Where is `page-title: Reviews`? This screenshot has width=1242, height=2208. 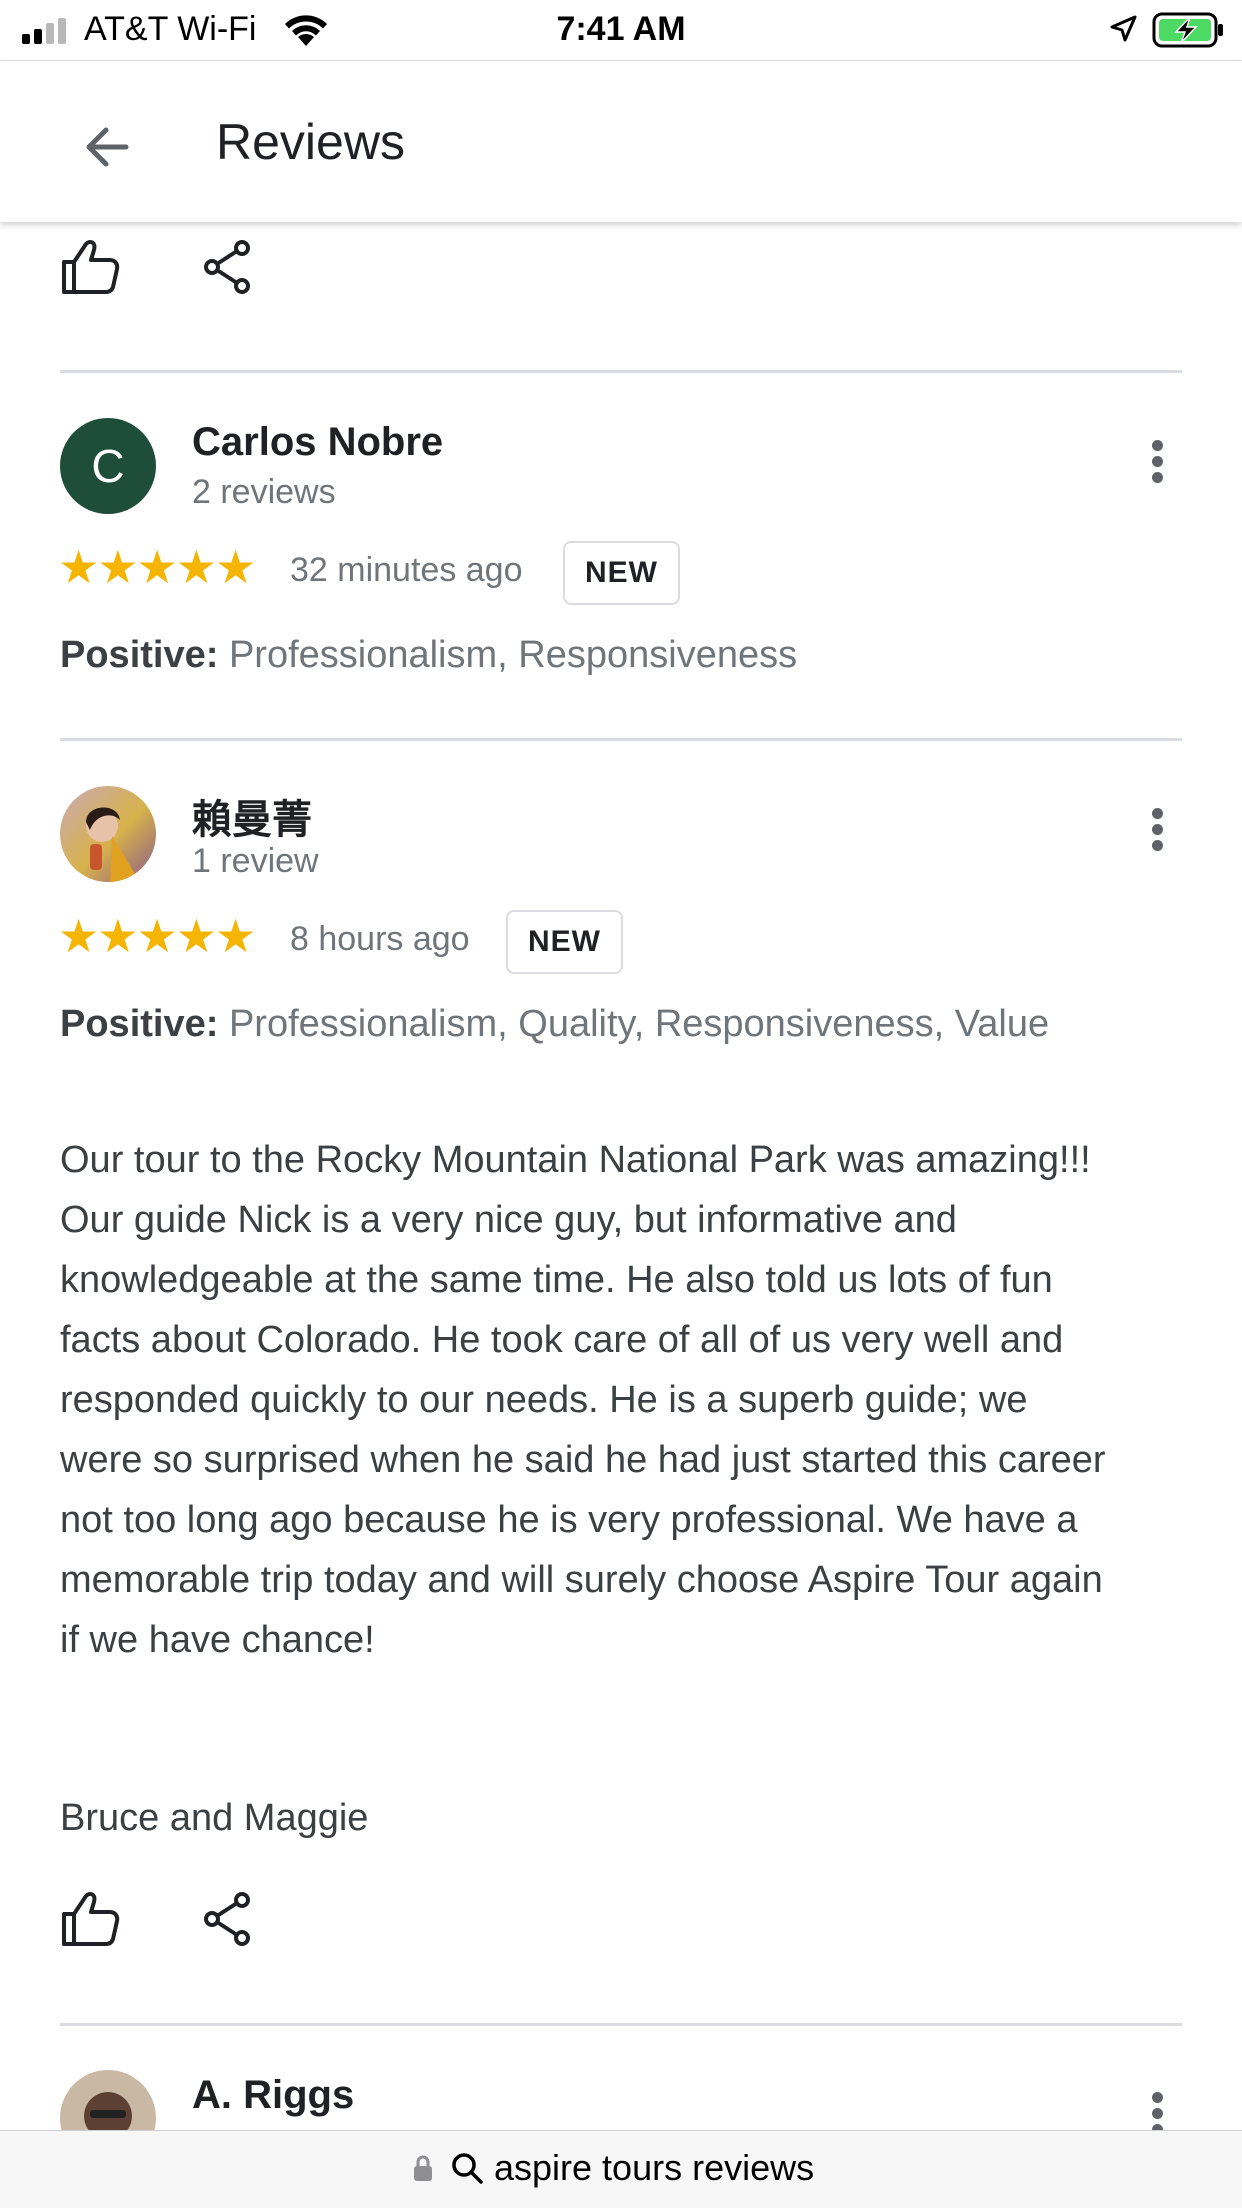
page-title: Reviews is located at coordinates (310, 142).